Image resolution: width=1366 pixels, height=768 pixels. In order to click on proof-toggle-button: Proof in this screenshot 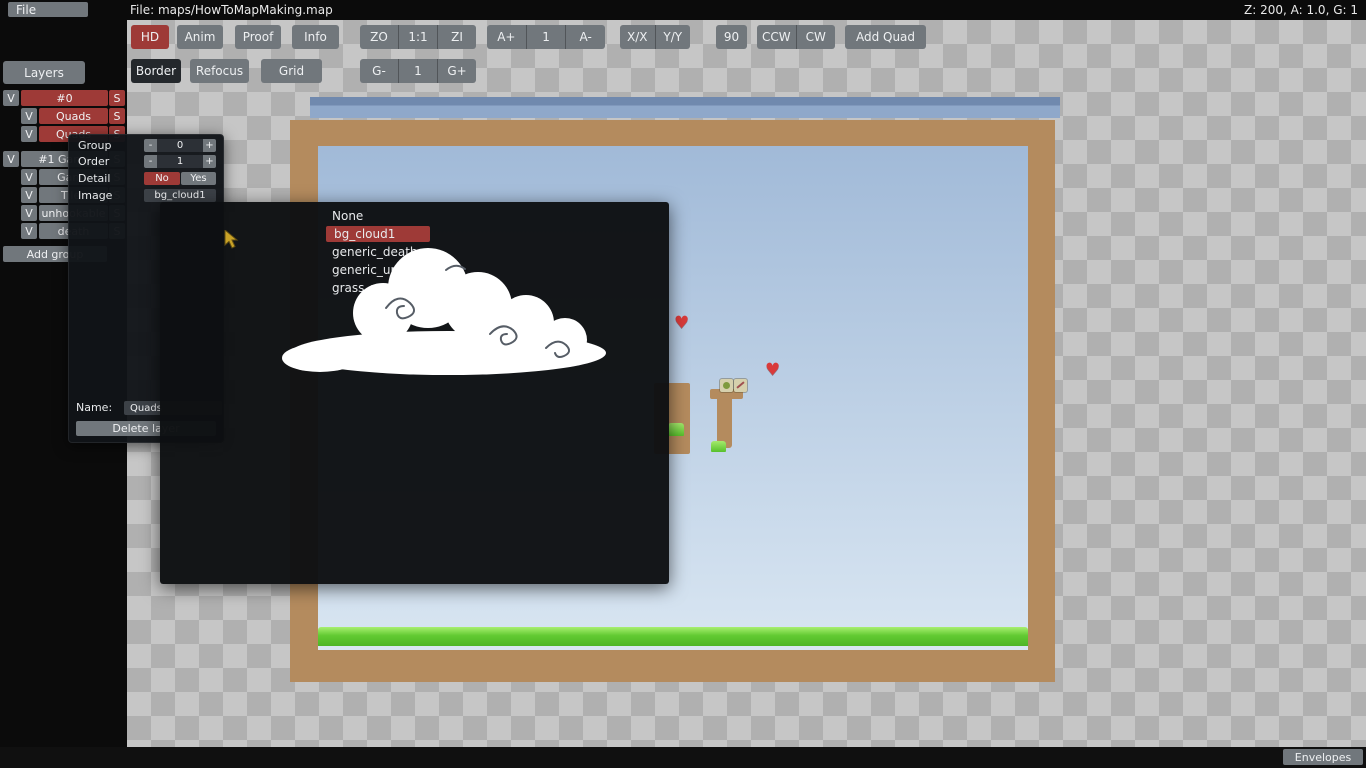, I will do `click(258, 37)`.